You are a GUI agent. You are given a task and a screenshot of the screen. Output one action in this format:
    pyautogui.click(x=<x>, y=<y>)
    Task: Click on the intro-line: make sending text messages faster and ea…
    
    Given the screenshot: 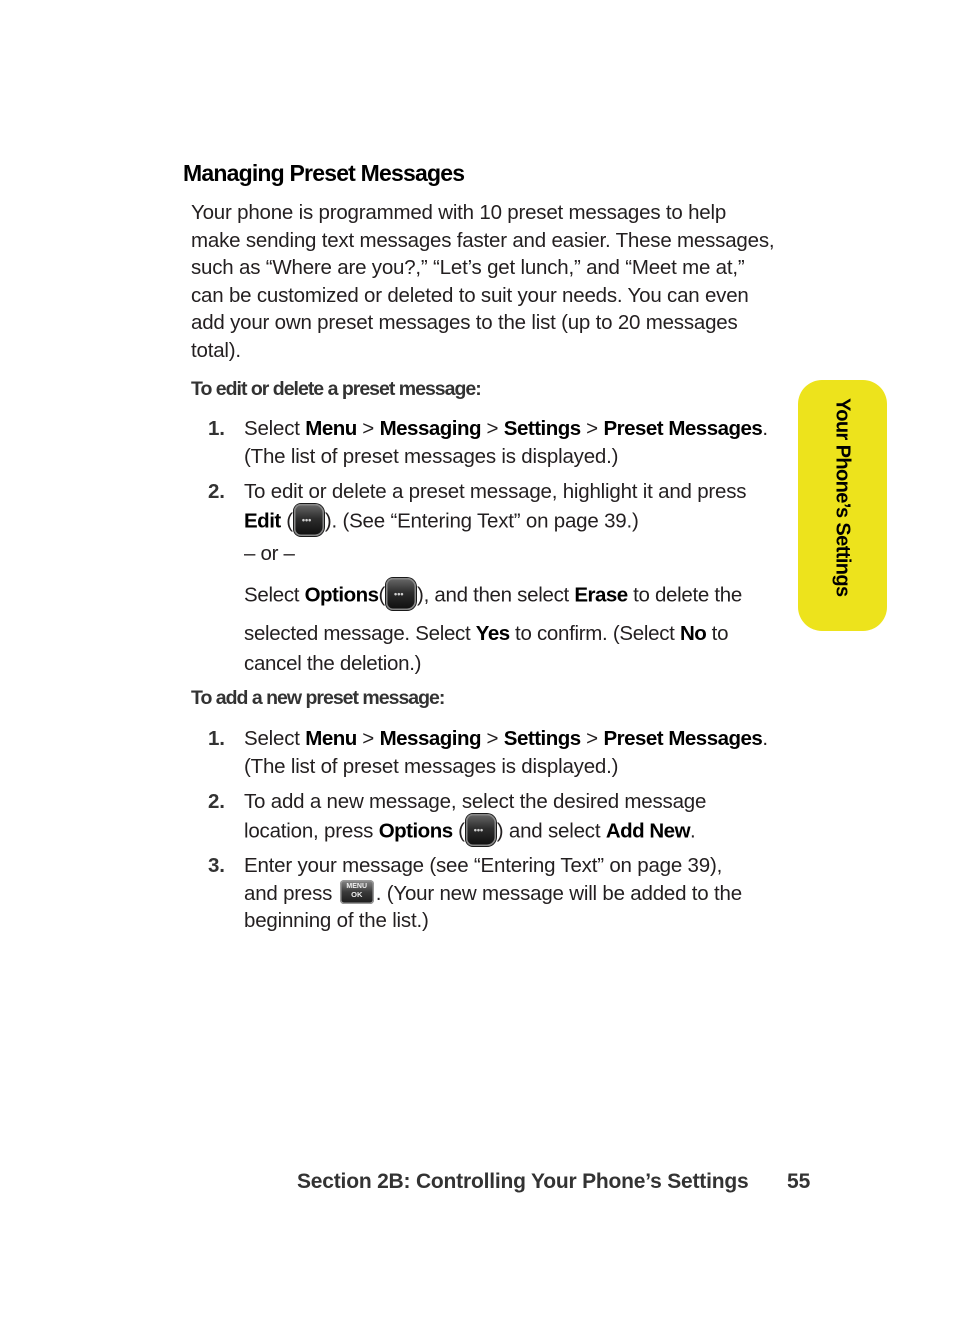 What is the action you would take?
    pyautogui.click(x=483, y=240)
    